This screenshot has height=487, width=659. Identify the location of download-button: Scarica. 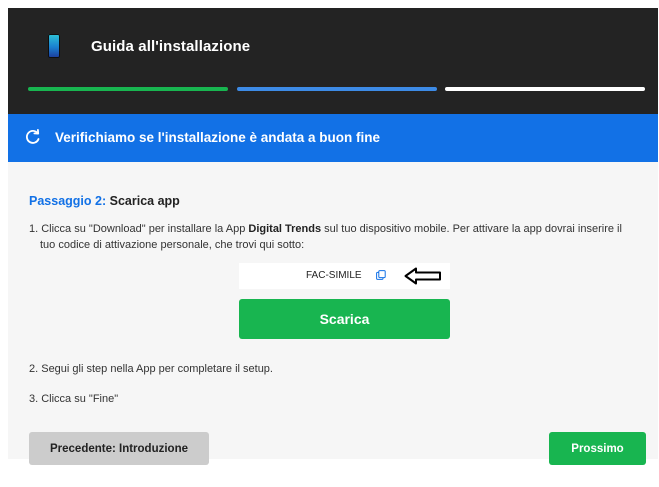
(344, 319).